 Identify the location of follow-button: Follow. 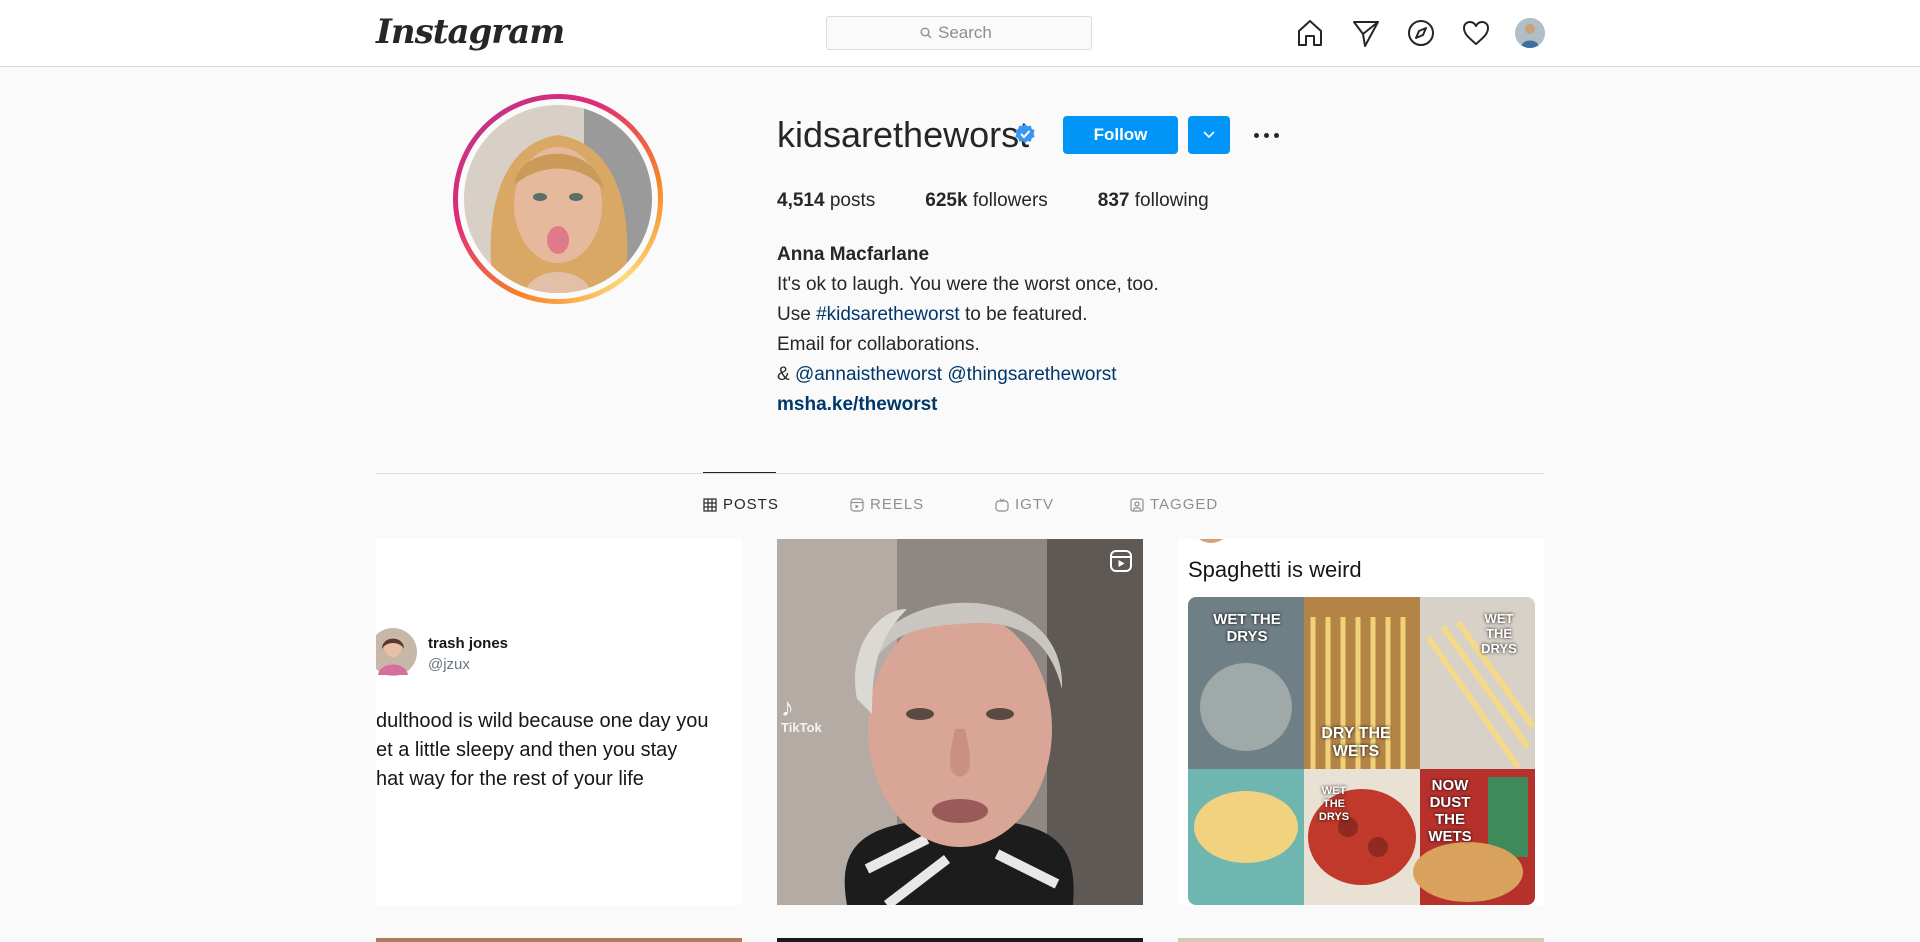
(1120, 135).